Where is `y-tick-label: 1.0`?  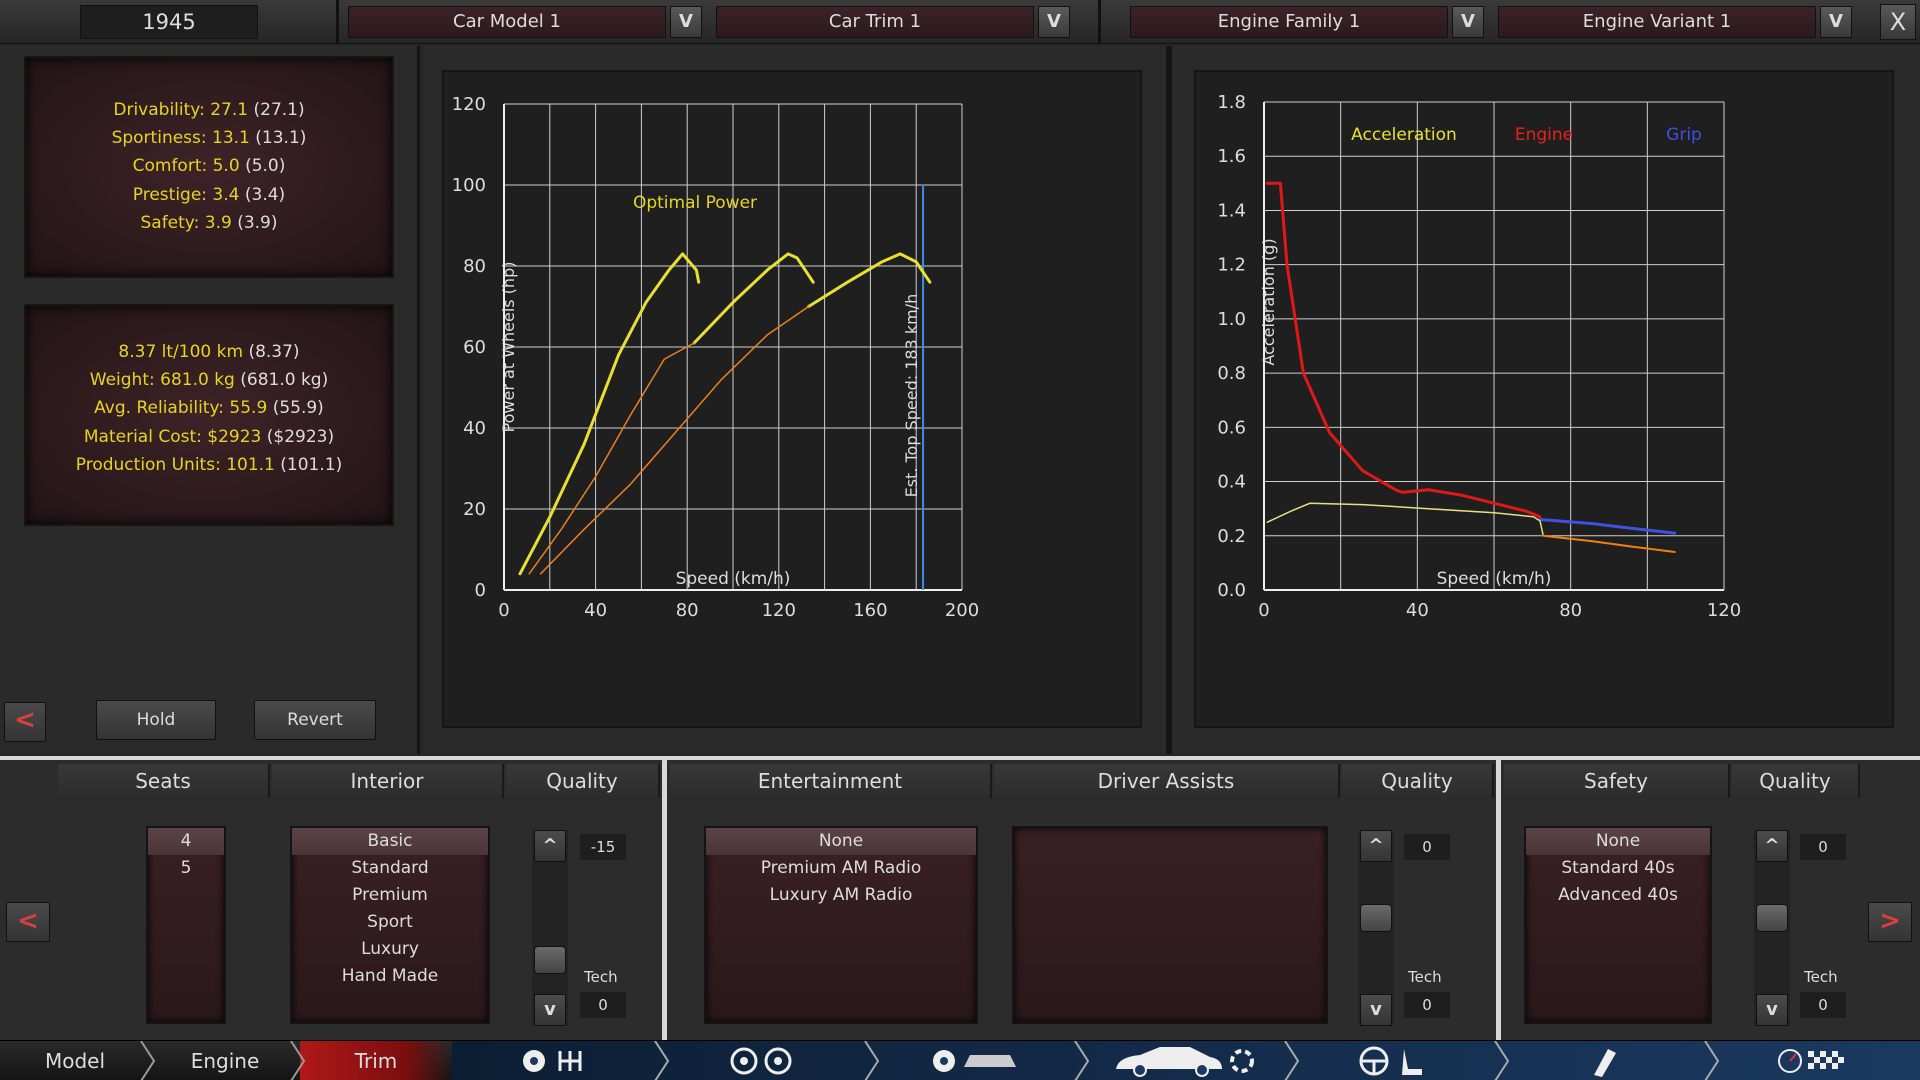
y-tick-label: 1.0 is located at coordinates (1231, 319).